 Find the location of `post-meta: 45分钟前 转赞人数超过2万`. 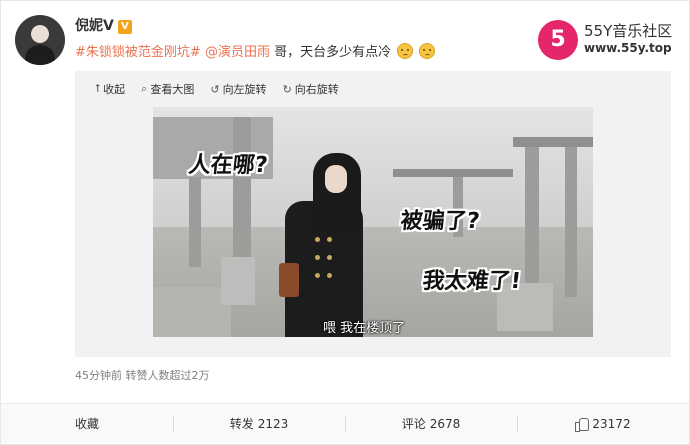

post-meta: 45分钟前 转赞人数超过2万 is located at coordinates (142, 375).